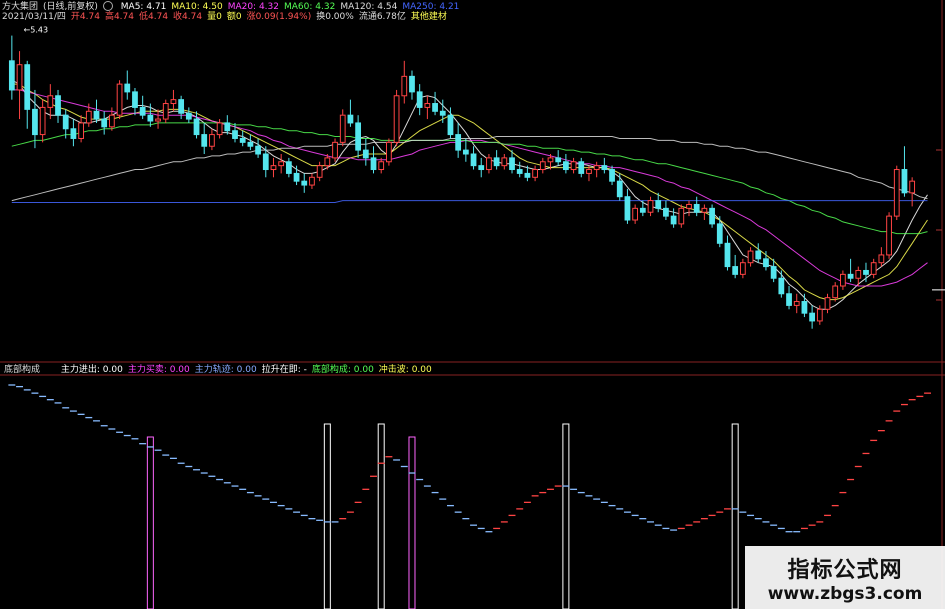 The height and width of the screenshot is (609, 945). Describe the element at coordinates (158, 370) in the screenshot. I see `indicator-item-1: 主力买卖: 0.00` at that location.